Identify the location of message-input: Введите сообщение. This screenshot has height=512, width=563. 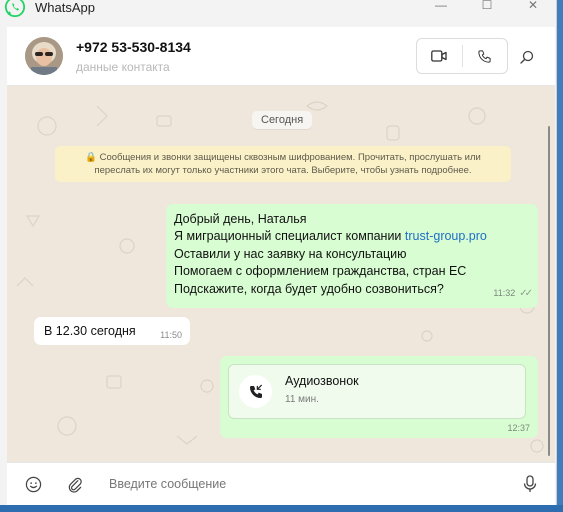
(167, 484).